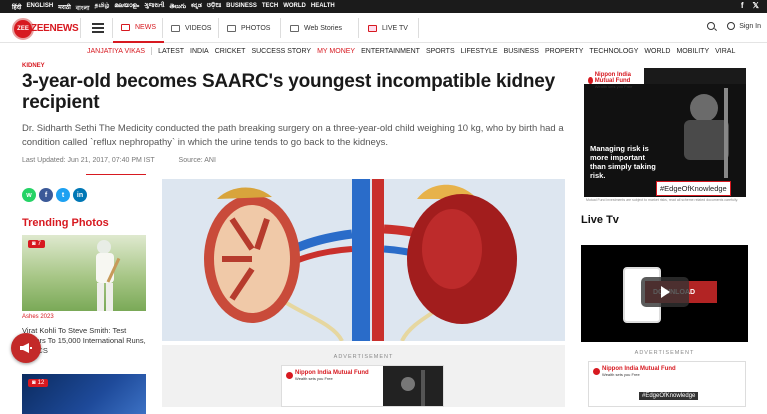 This screenshot has height=414, width=767. What do you see at coordinates (336, 51) in the screenshot?
I see `category-link: MY MONEY` at bounding box center [336, 51].